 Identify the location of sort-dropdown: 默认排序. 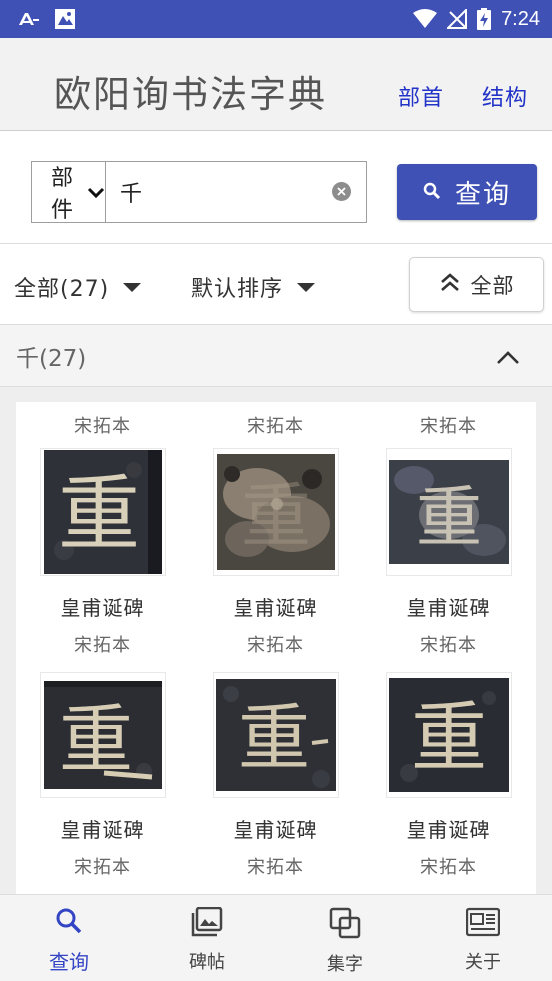
(253, 287).